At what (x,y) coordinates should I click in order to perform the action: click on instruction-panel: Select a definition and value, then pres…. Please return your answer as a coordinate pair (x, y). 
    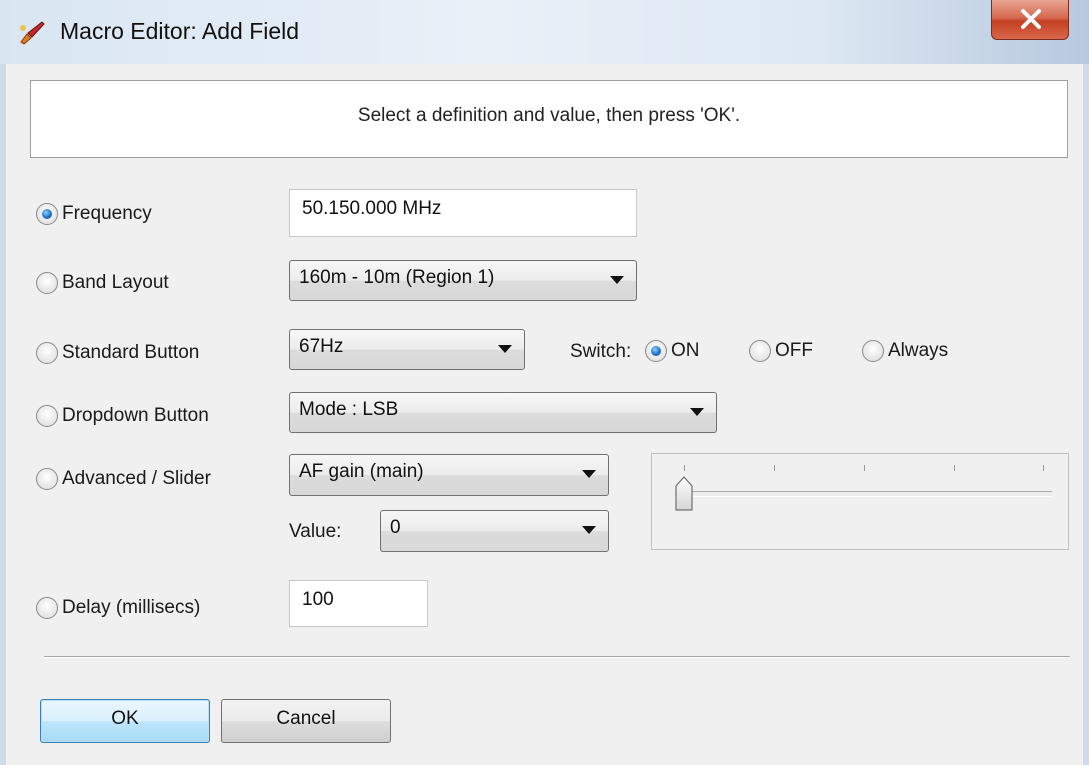
    Looking at the image, I should click on (549, 119).